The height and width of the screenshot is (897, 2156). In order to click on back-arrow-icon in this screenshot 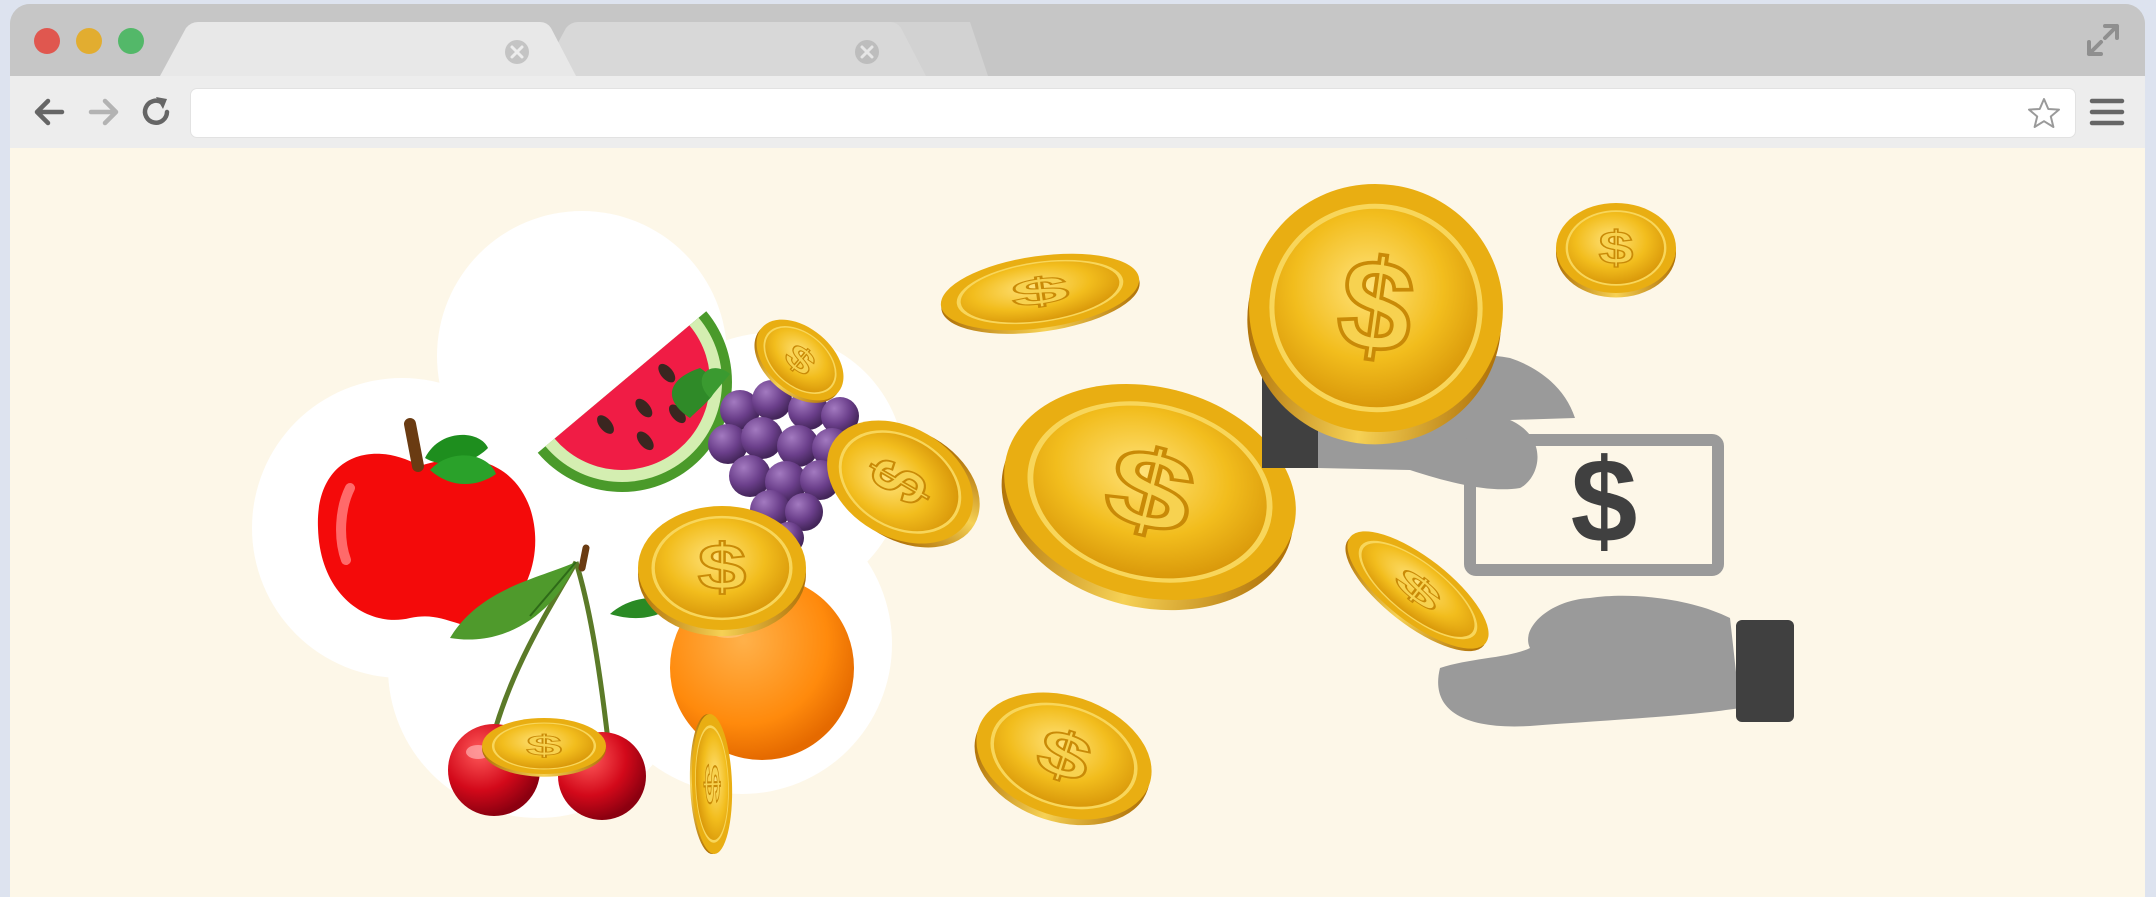, I will do `click(50, 112)`.